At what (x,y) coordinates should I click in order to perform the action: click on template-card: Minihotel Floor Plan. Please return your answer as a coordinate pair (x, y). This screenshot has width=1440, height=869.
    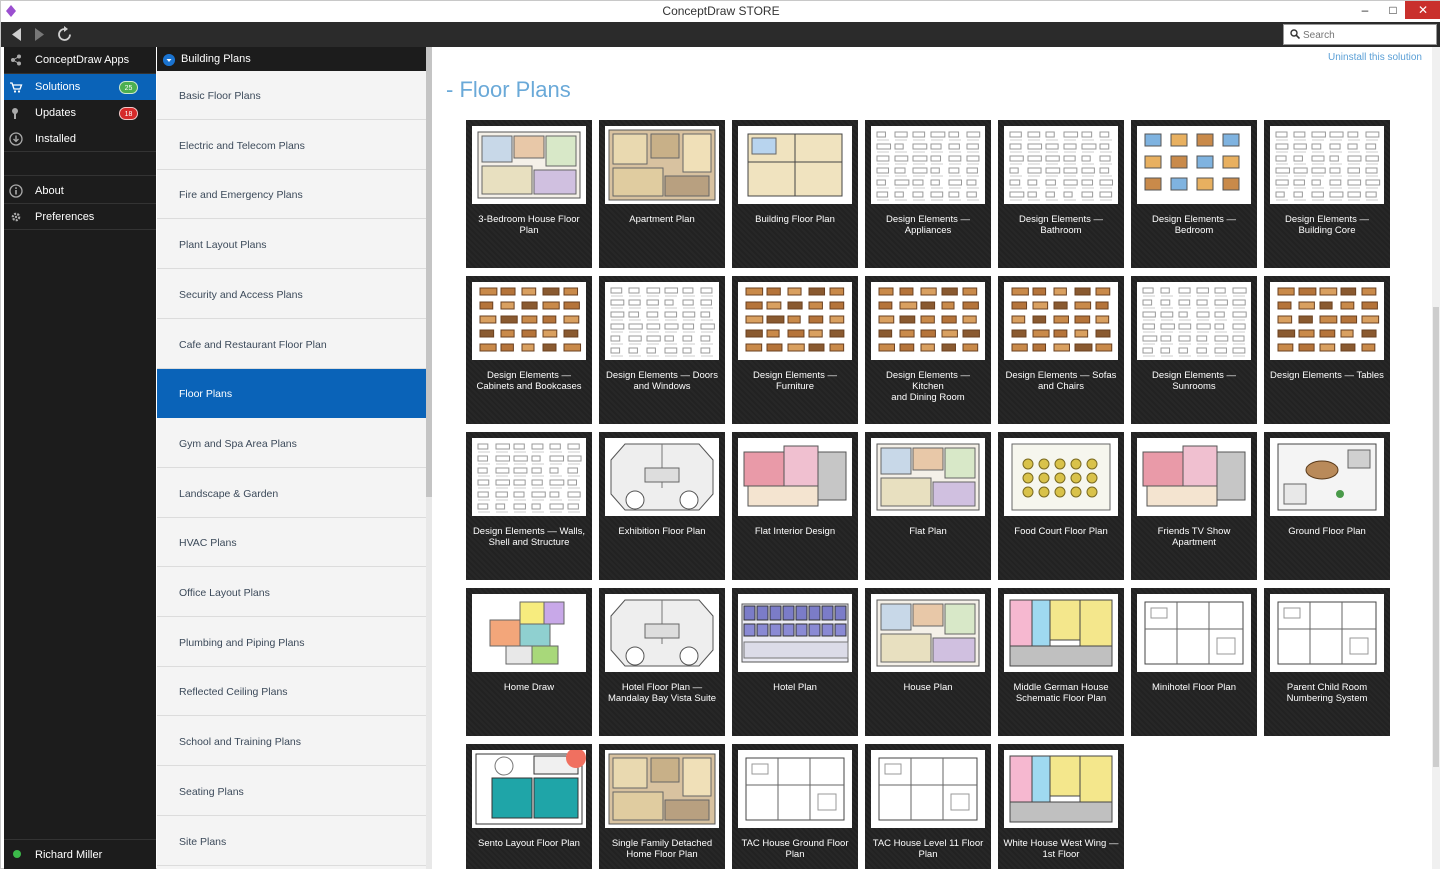
    Looking at the image, I should click on (1194, 662).